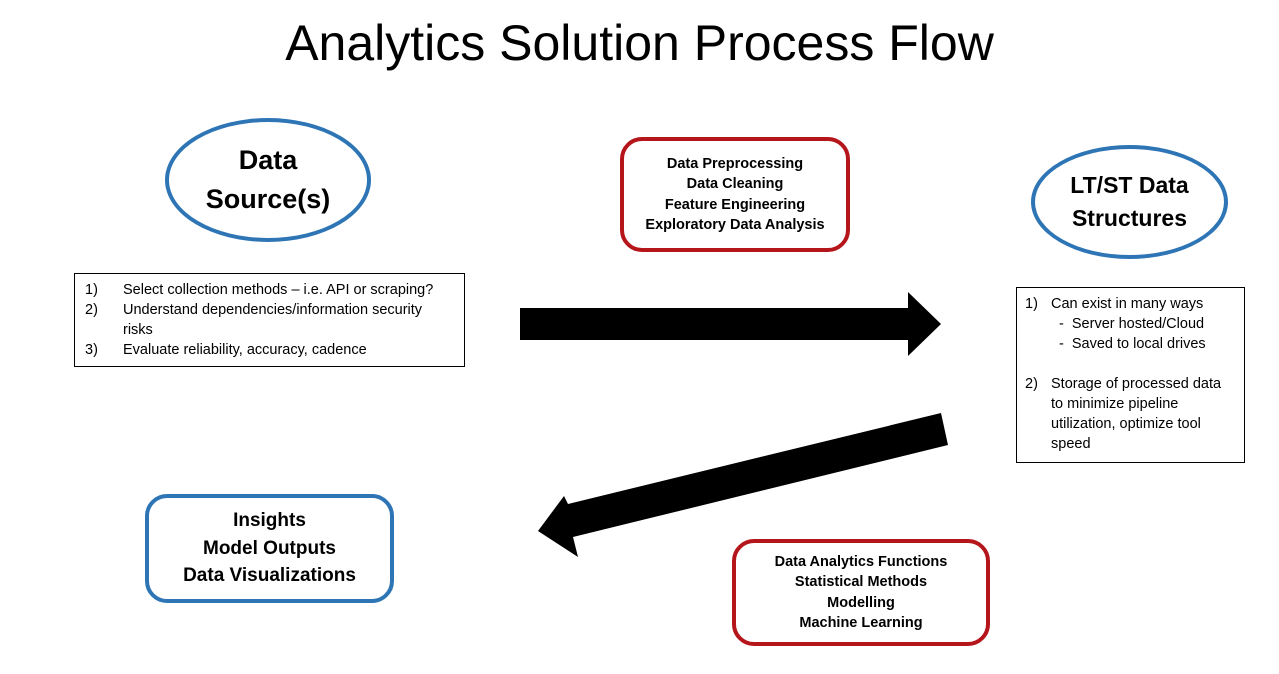 This screenshot has width=1279, height=674. What do you see at coordinates (743, 485) in the screenshot?
I see `down-left-arrow` at bounding box center [743, 485].